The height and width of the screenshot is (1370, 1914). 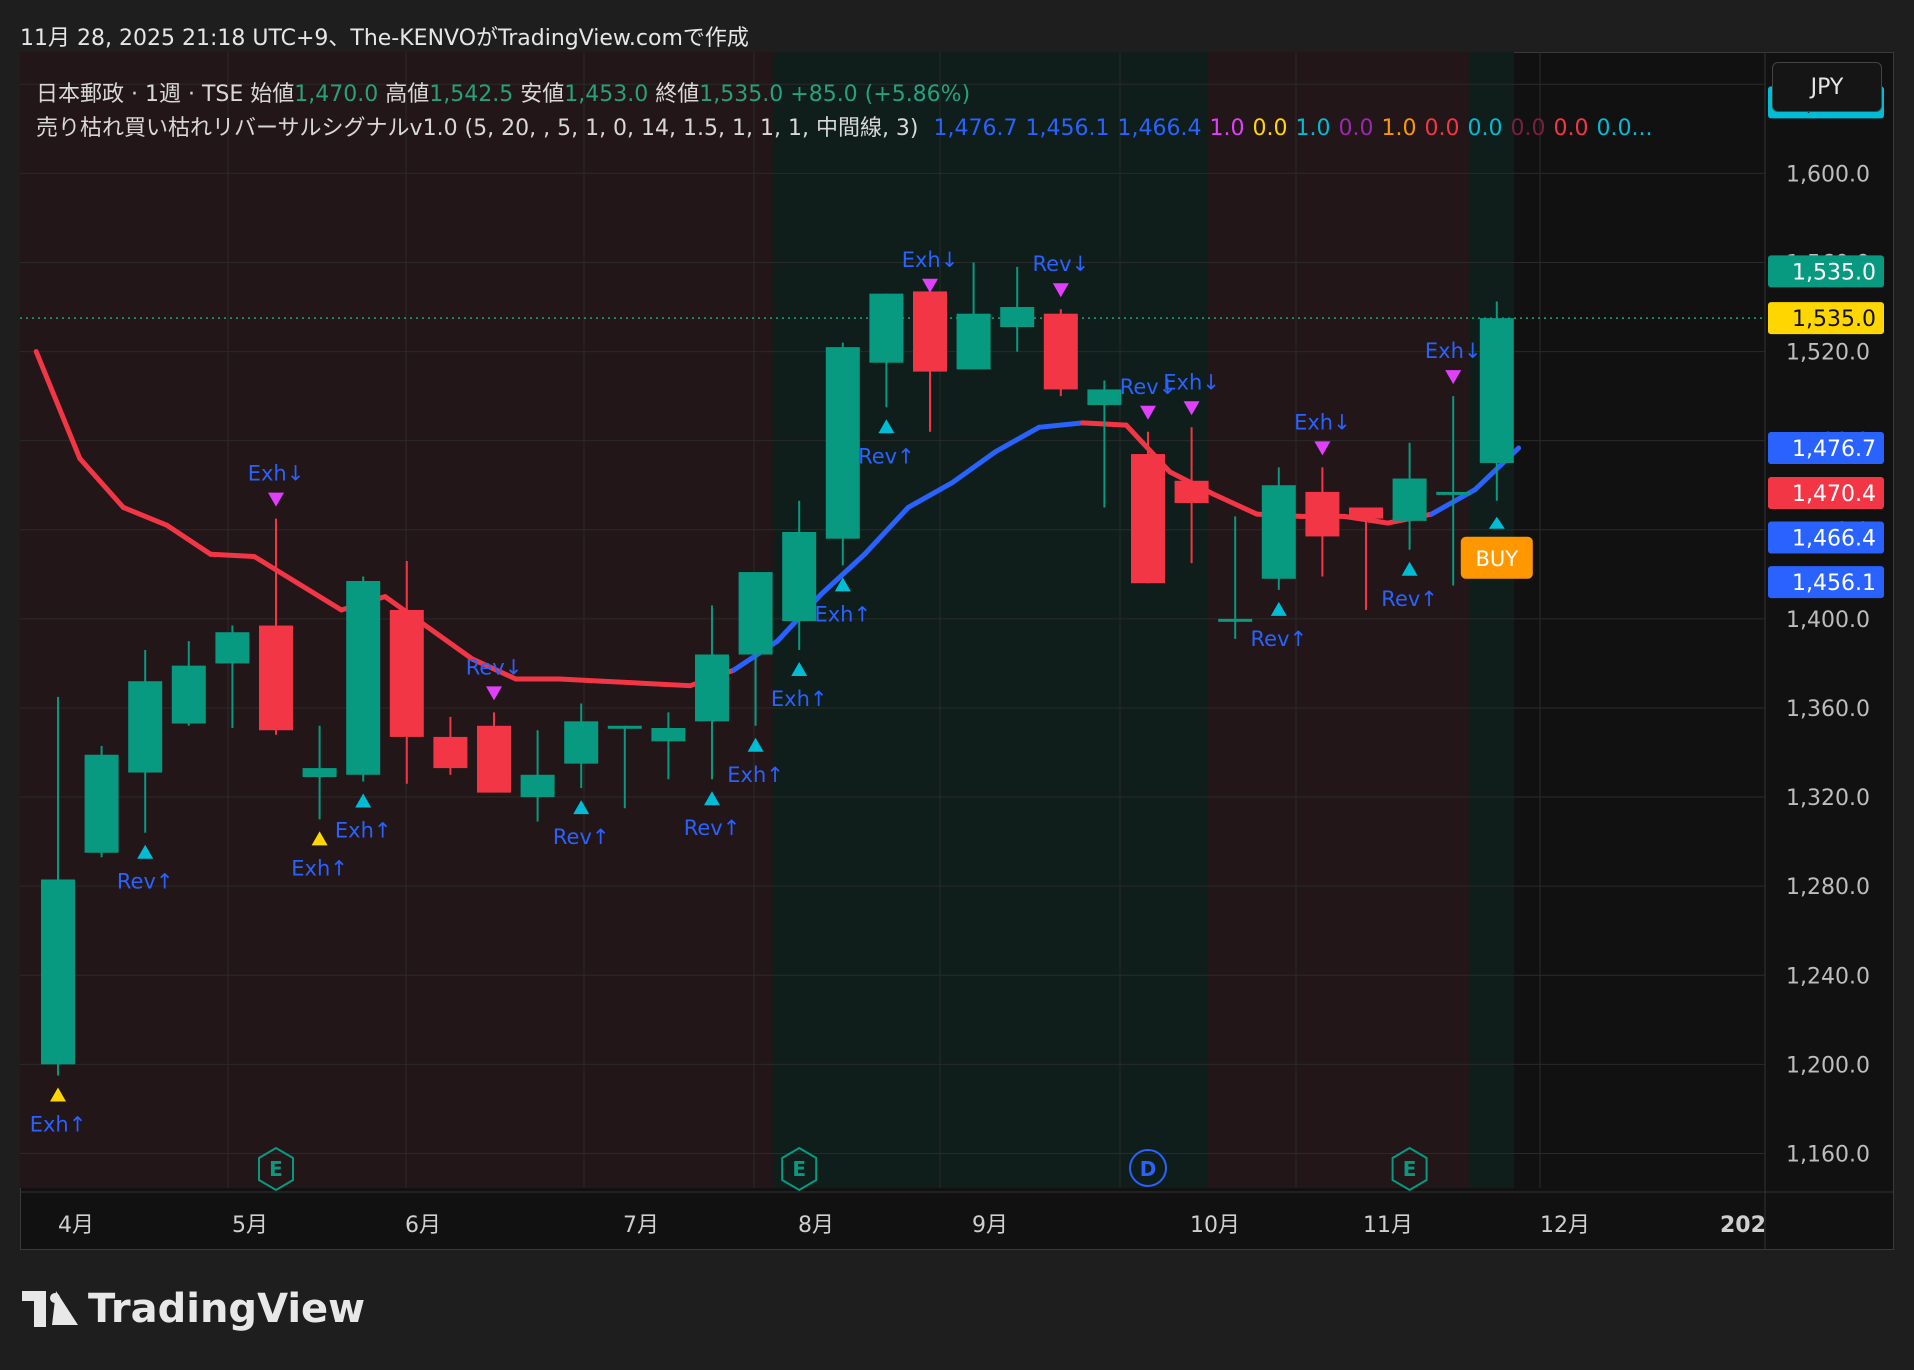 What do you see at coordinates (1743, 1225) in the screenshot?
I see `x-tick-label: 202` at bounding box center [1743, 1225].